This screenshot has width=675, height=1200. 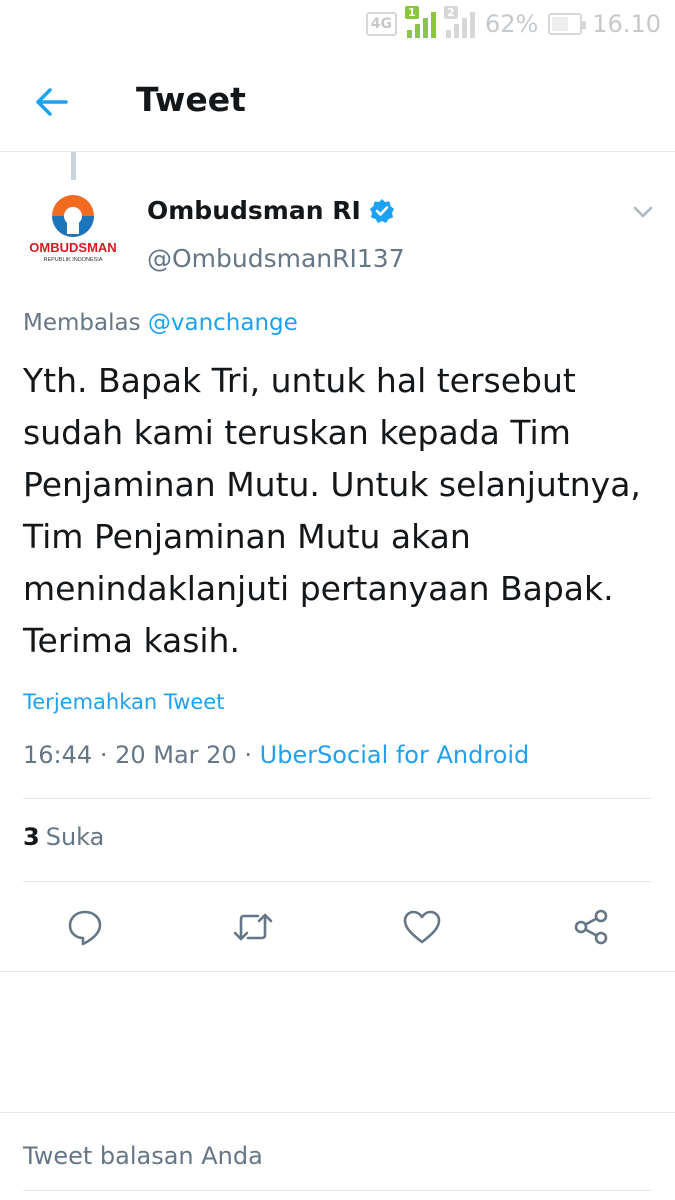 I want to click on share-icon, so click(x=591, y=927).